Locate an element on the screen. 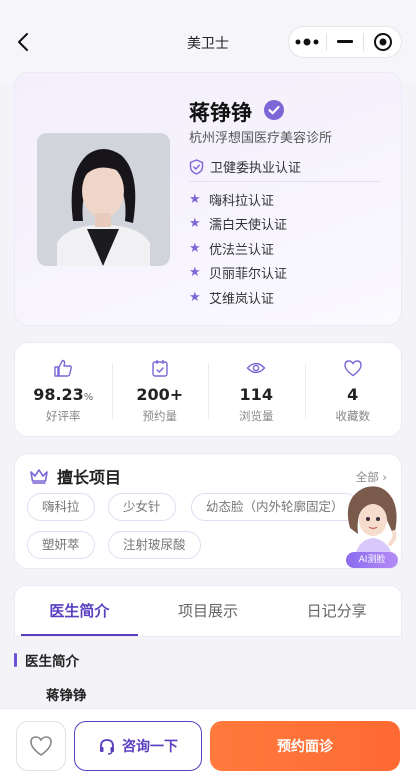  bottom-action-bar: 咨询一下 预约面诊 is located at coordinates (208, 744).